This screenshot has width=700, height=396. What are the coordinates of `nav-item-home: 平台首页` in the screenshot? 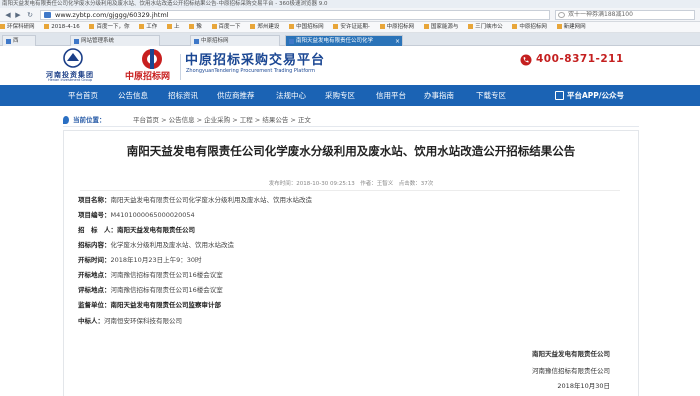 It's located at (83, 95).